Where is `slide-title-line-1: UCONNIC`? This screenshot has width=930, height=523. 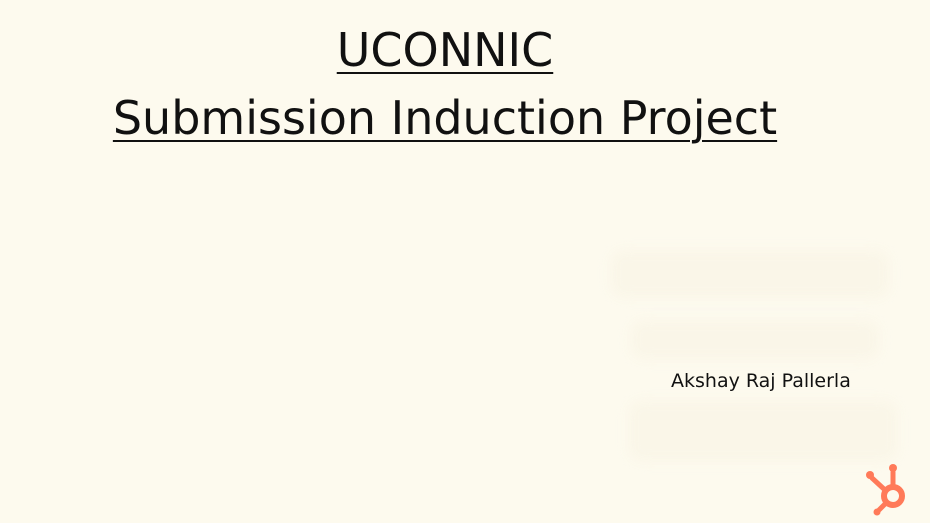 slide-title-line-1: UCONNIC is located at coordinates (445, 50).